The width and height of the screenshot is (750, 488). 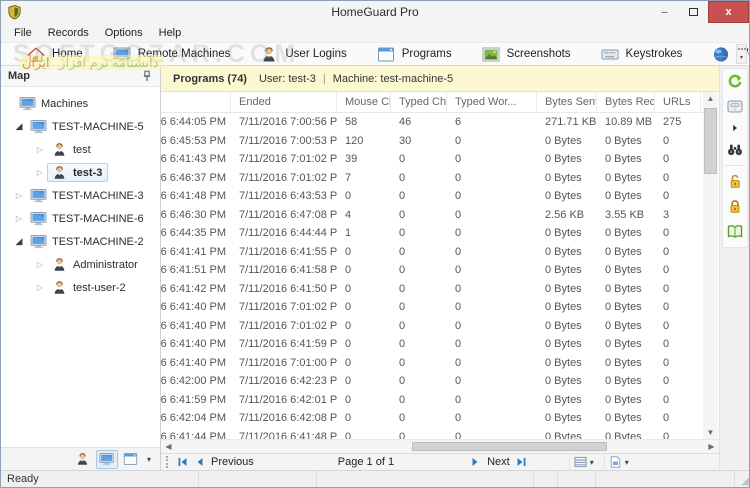 What do you see at coordinates (193, 122) in the screenshot?
I see `cell-started-text: 7/11/2016 6:44:05 PM` at bounding box center [193, 122].